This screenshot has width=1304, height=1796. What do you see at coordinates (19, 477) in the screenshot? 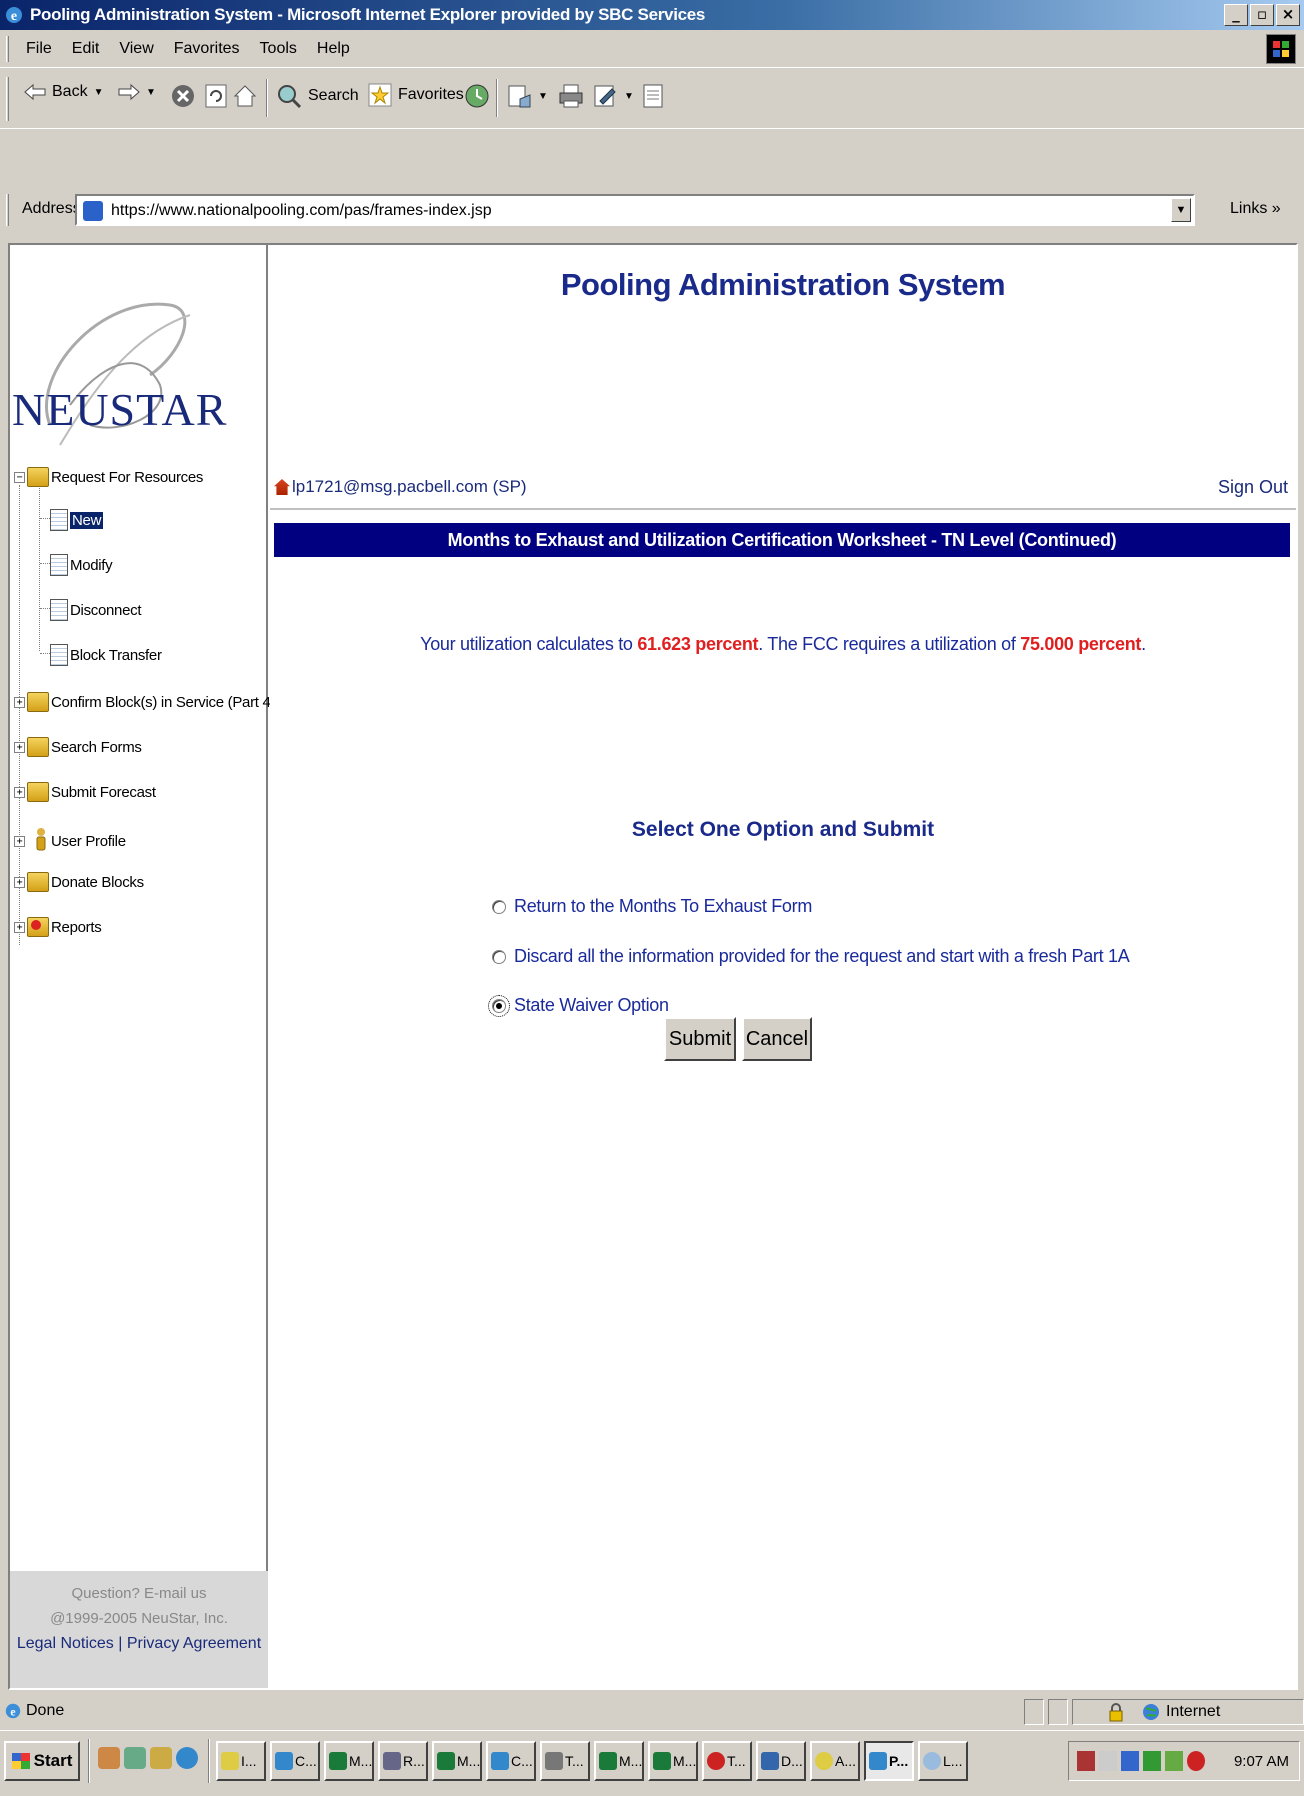
I see `collapse-icon: −` at bounding box center [19, 477].